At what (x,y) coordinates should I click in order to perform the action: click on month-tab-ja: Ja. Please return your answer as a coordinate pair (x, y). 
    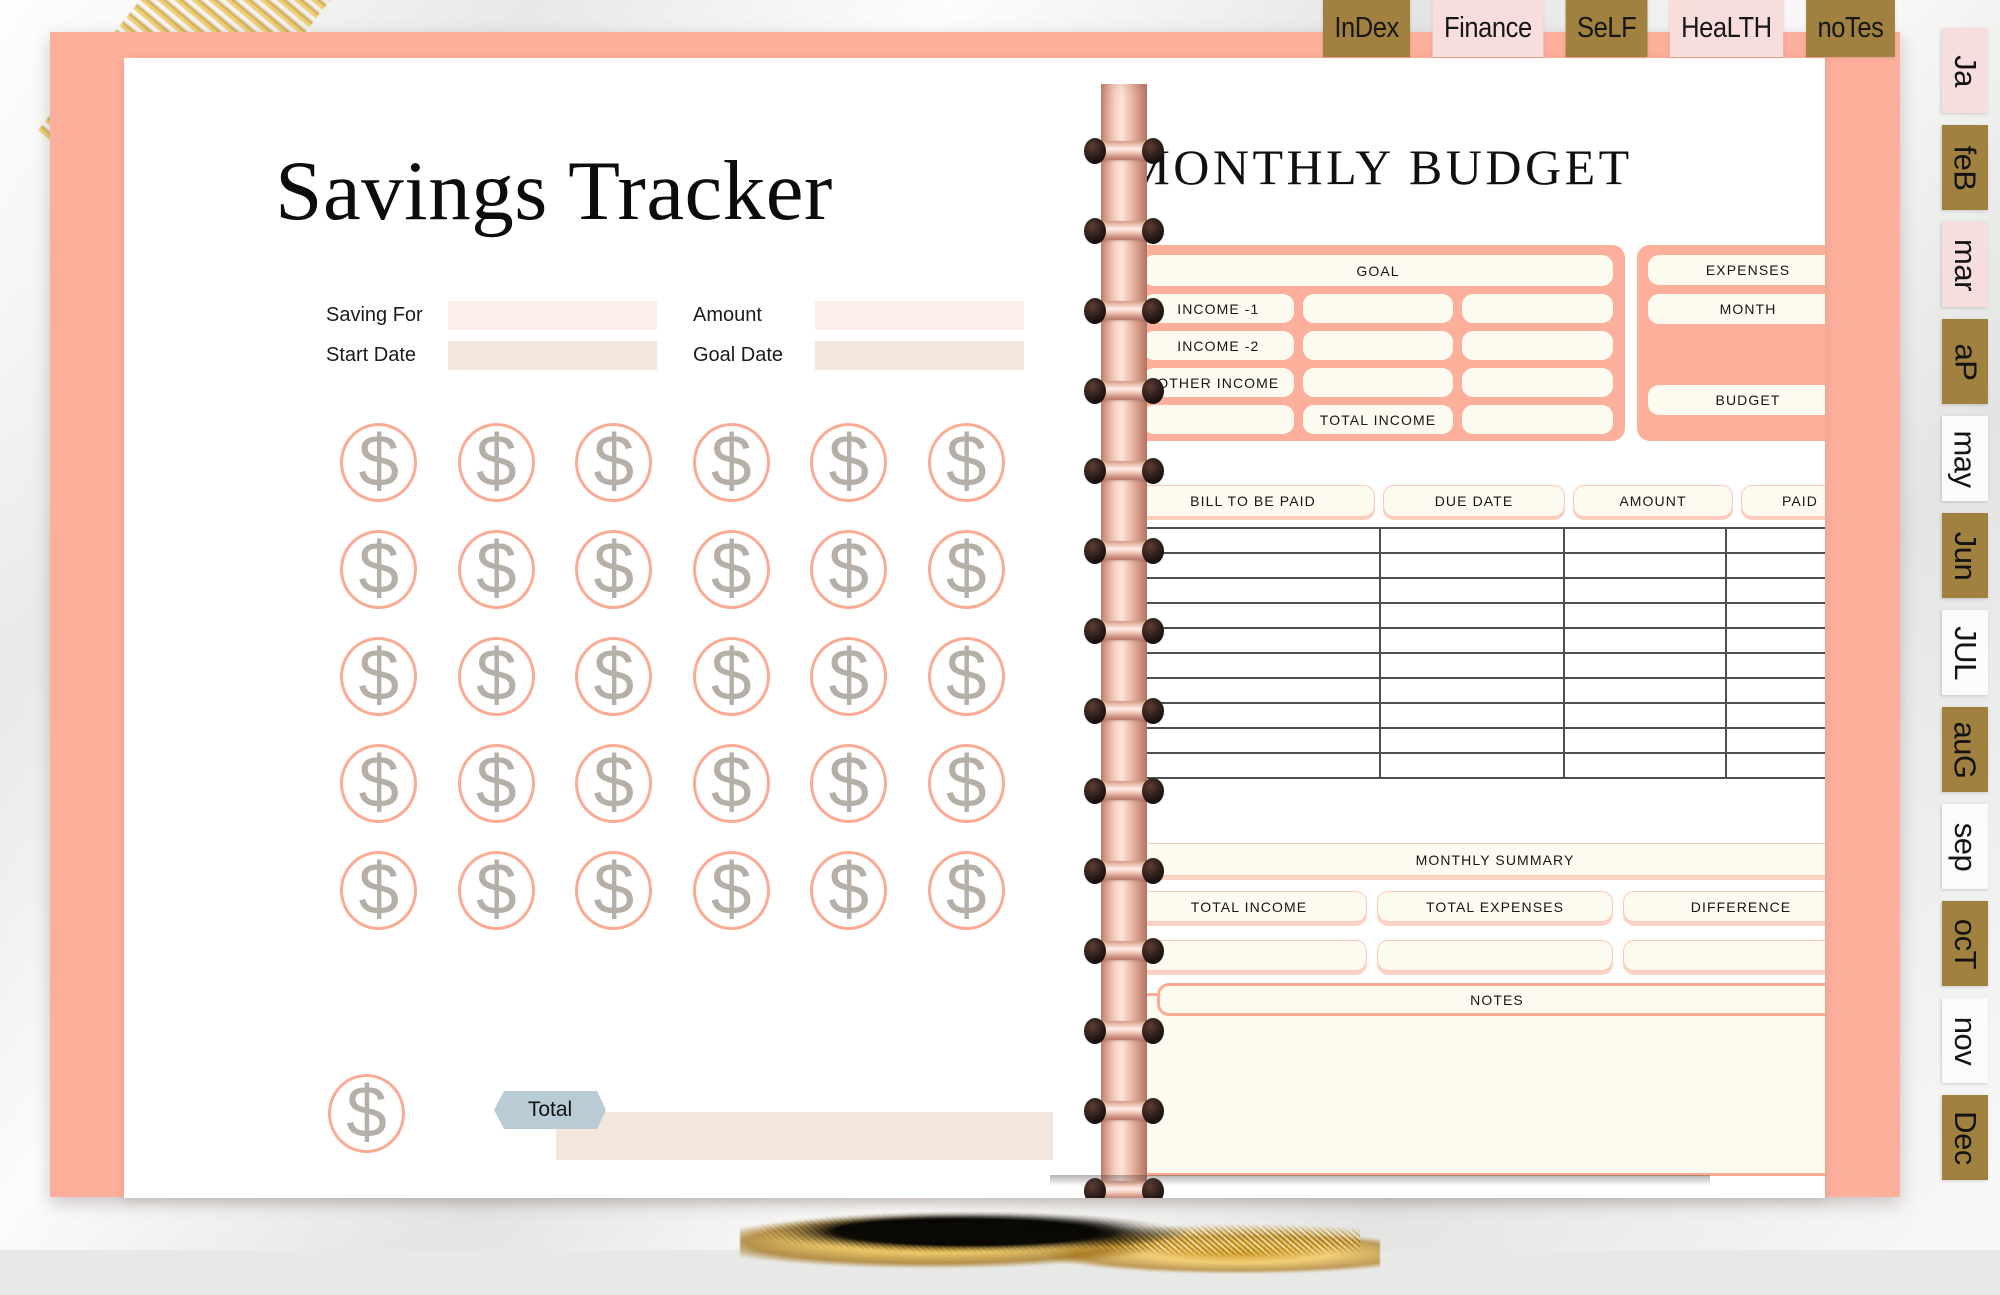
    Looking at the image, I should click on (1965, 70).